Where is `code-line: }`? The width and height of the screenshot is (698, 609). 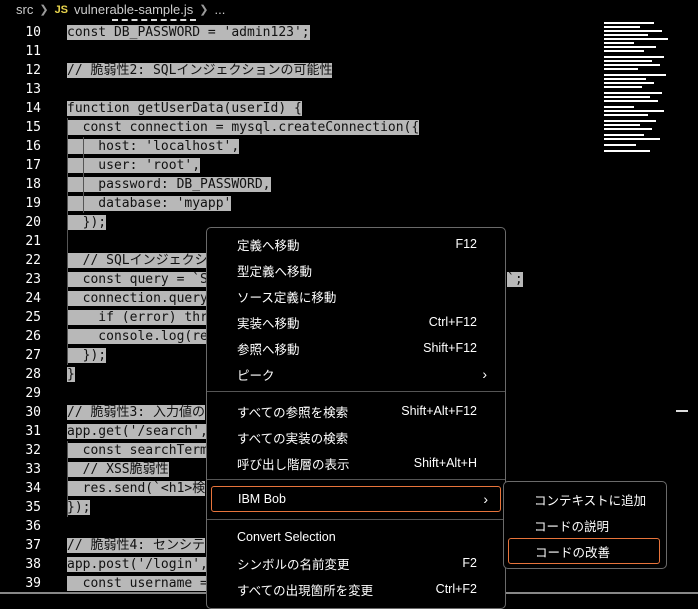 code-line: } is located at coordinates (71, 374).